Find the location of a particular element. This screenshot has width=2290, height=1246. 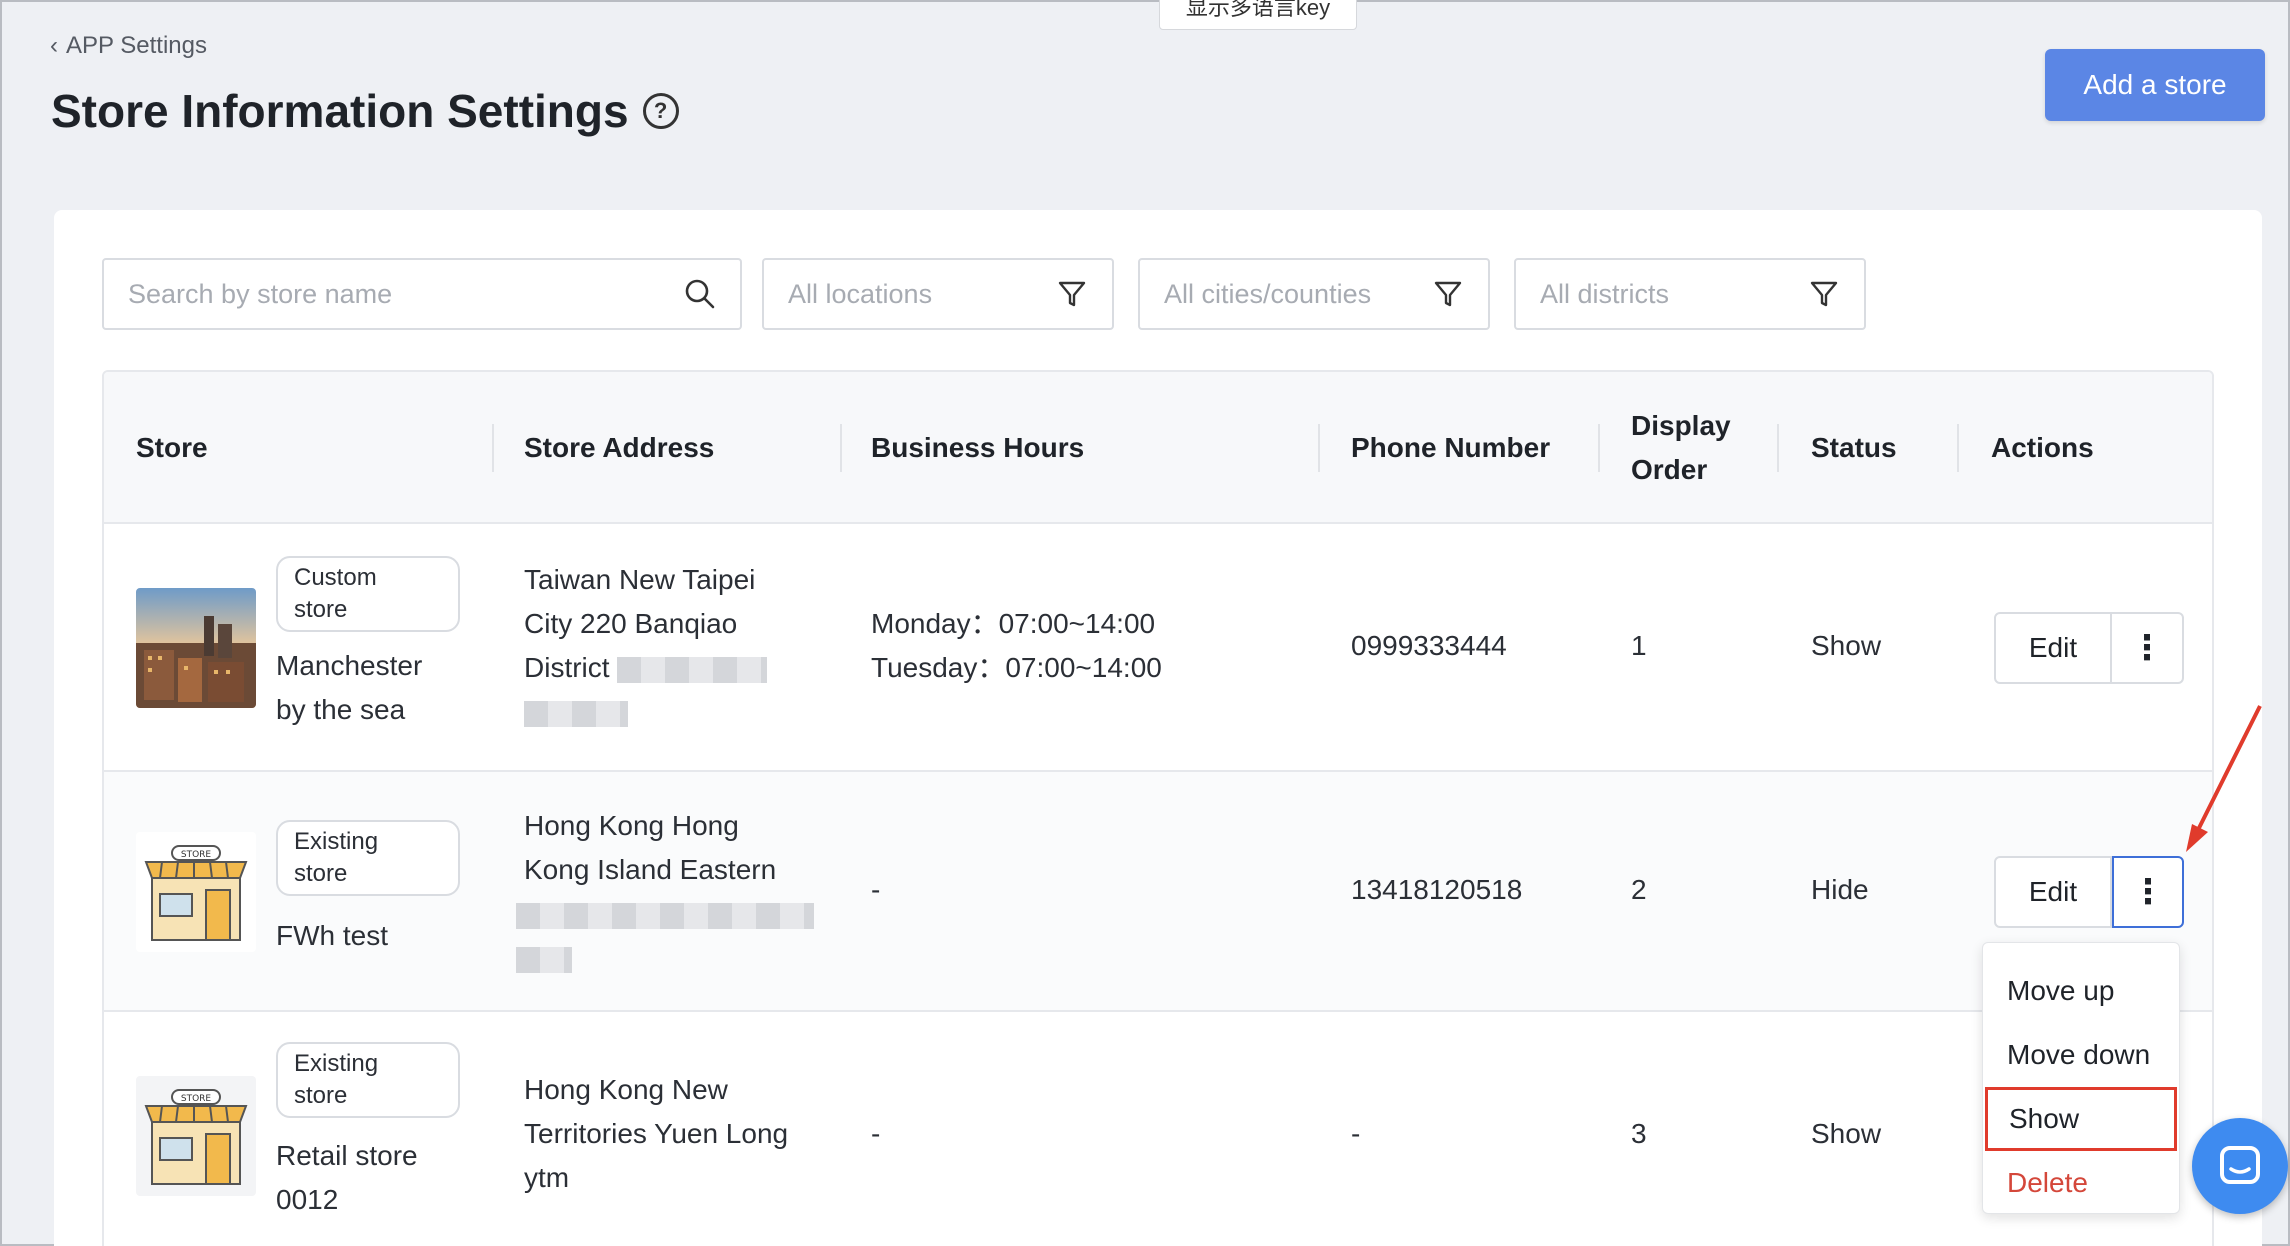

language-key-tooltip: 显示多语言key is located at coordinates (1258, 15).